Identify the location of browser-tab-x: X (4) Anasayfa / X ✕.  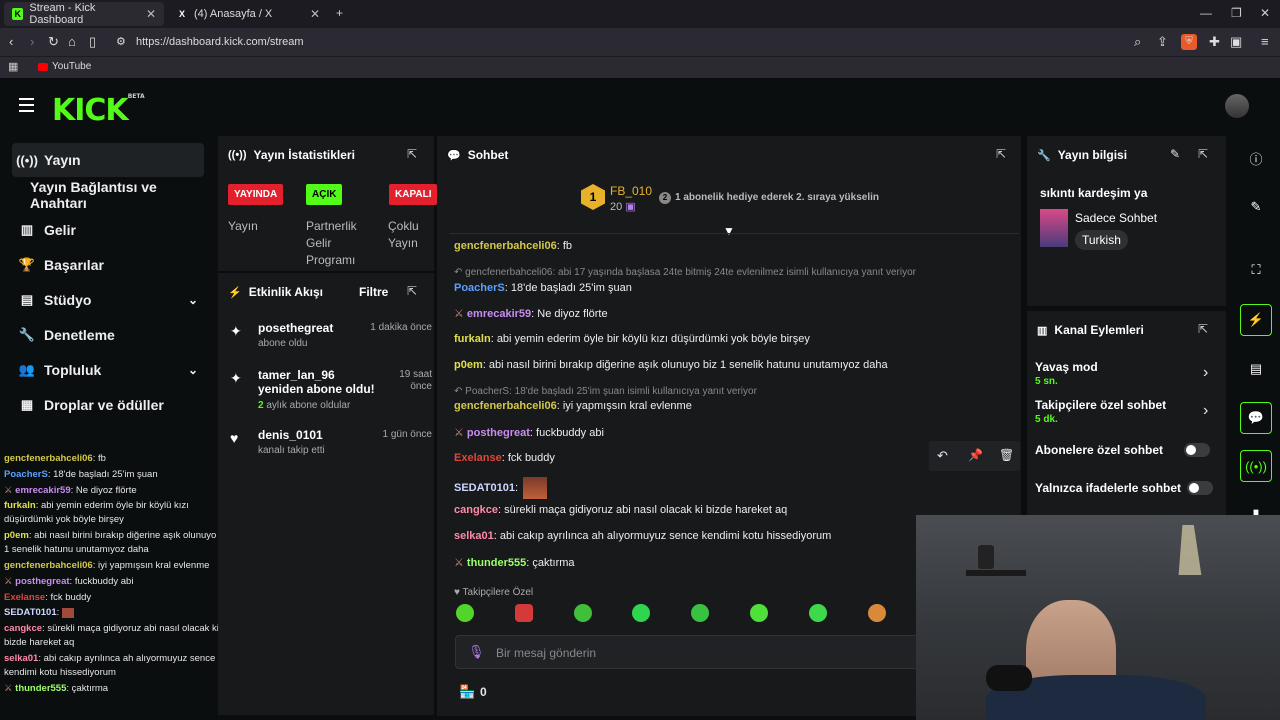
(248, 14).